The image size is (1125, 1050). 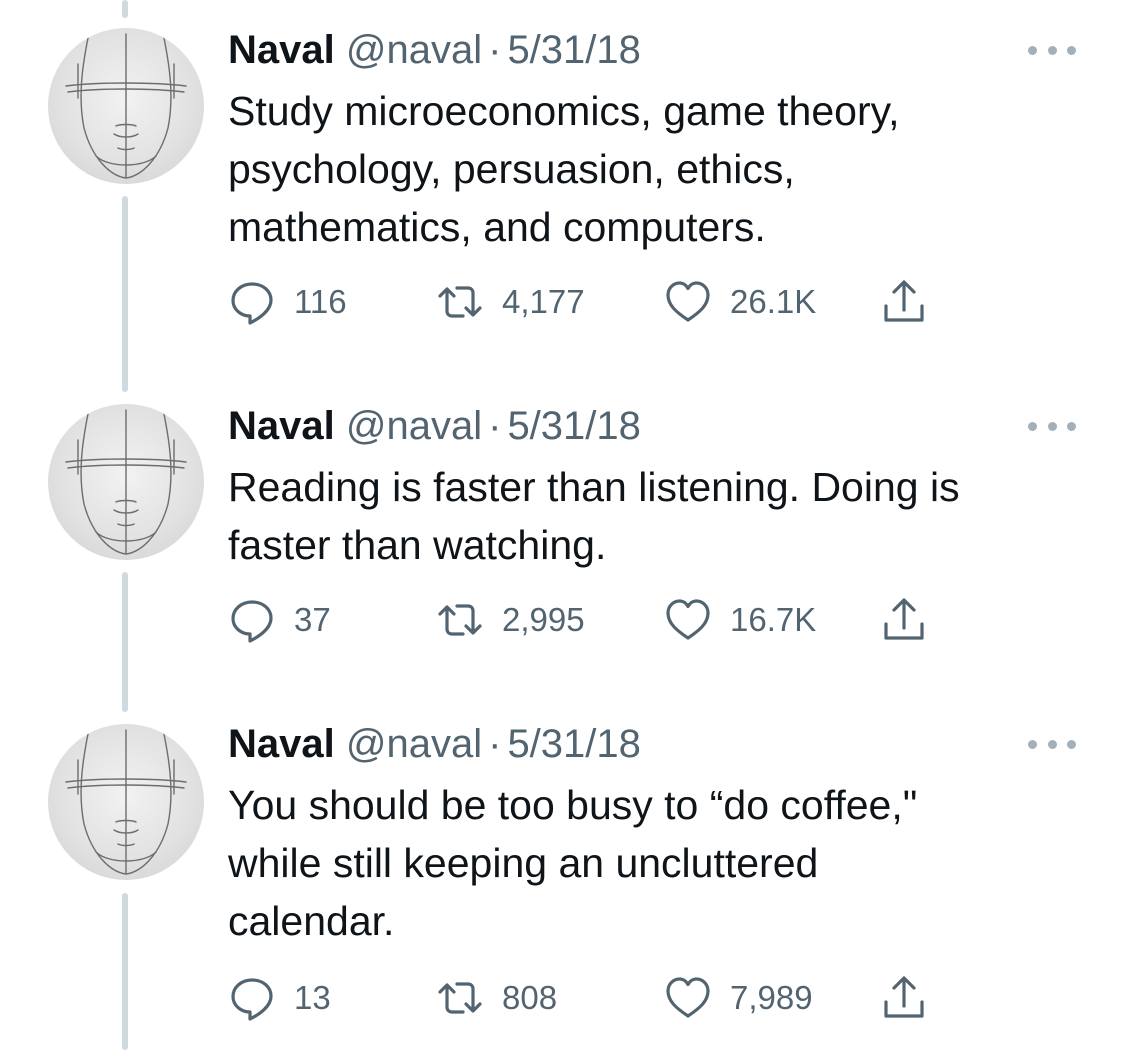 What do you see at coordinates (573, 805) in the screenshot?
I see `tweet-text-line: You should be too busy to “do coffee,"` at bounding box center [573, 805].